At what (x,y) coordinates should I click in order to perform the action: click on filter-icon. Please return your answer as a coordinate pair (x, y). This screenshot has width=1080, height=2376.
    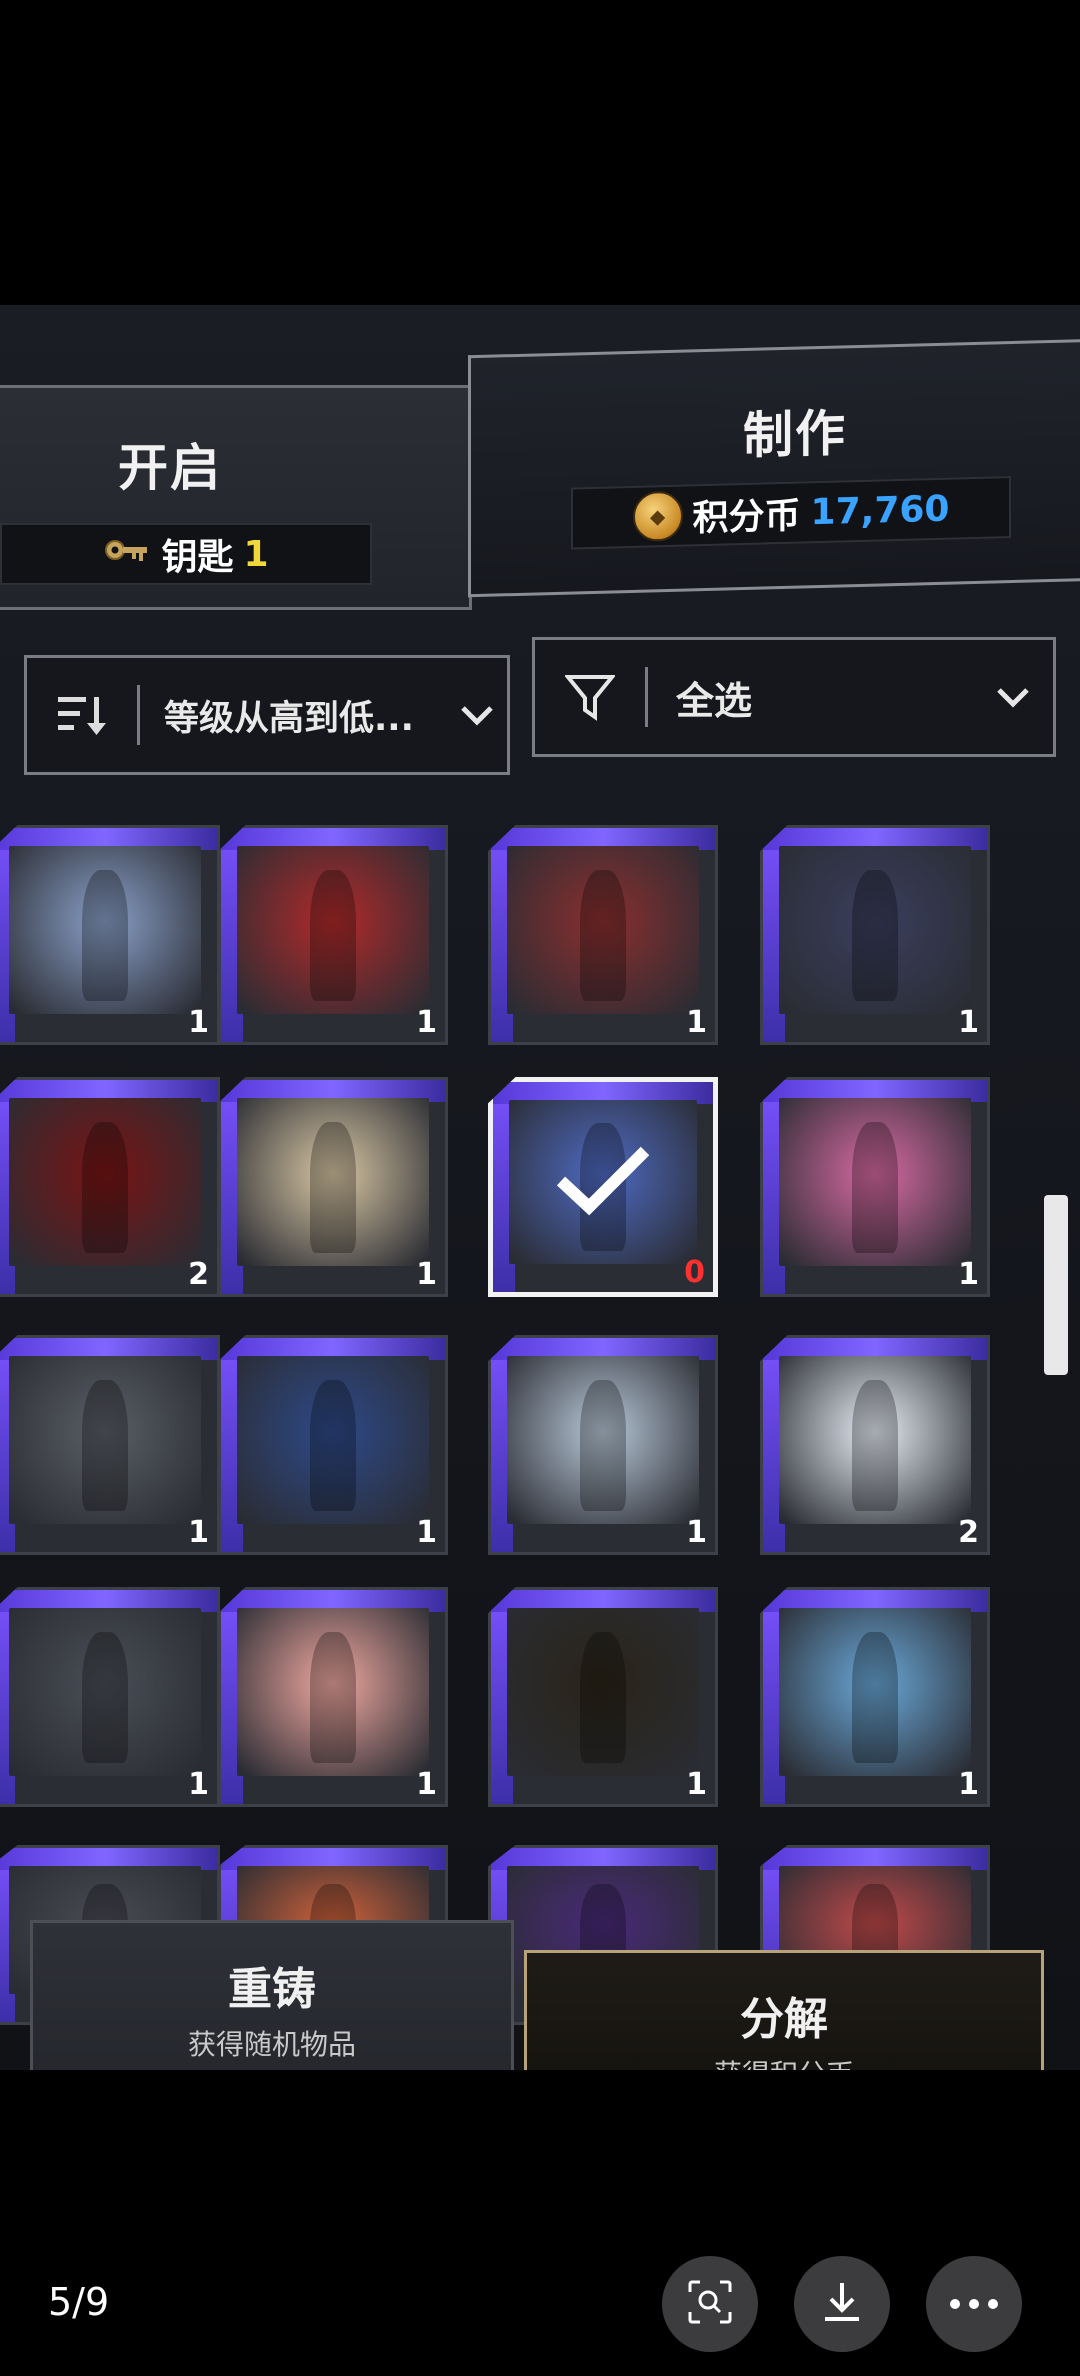
    Looking at the image, I should click on (590, 697).